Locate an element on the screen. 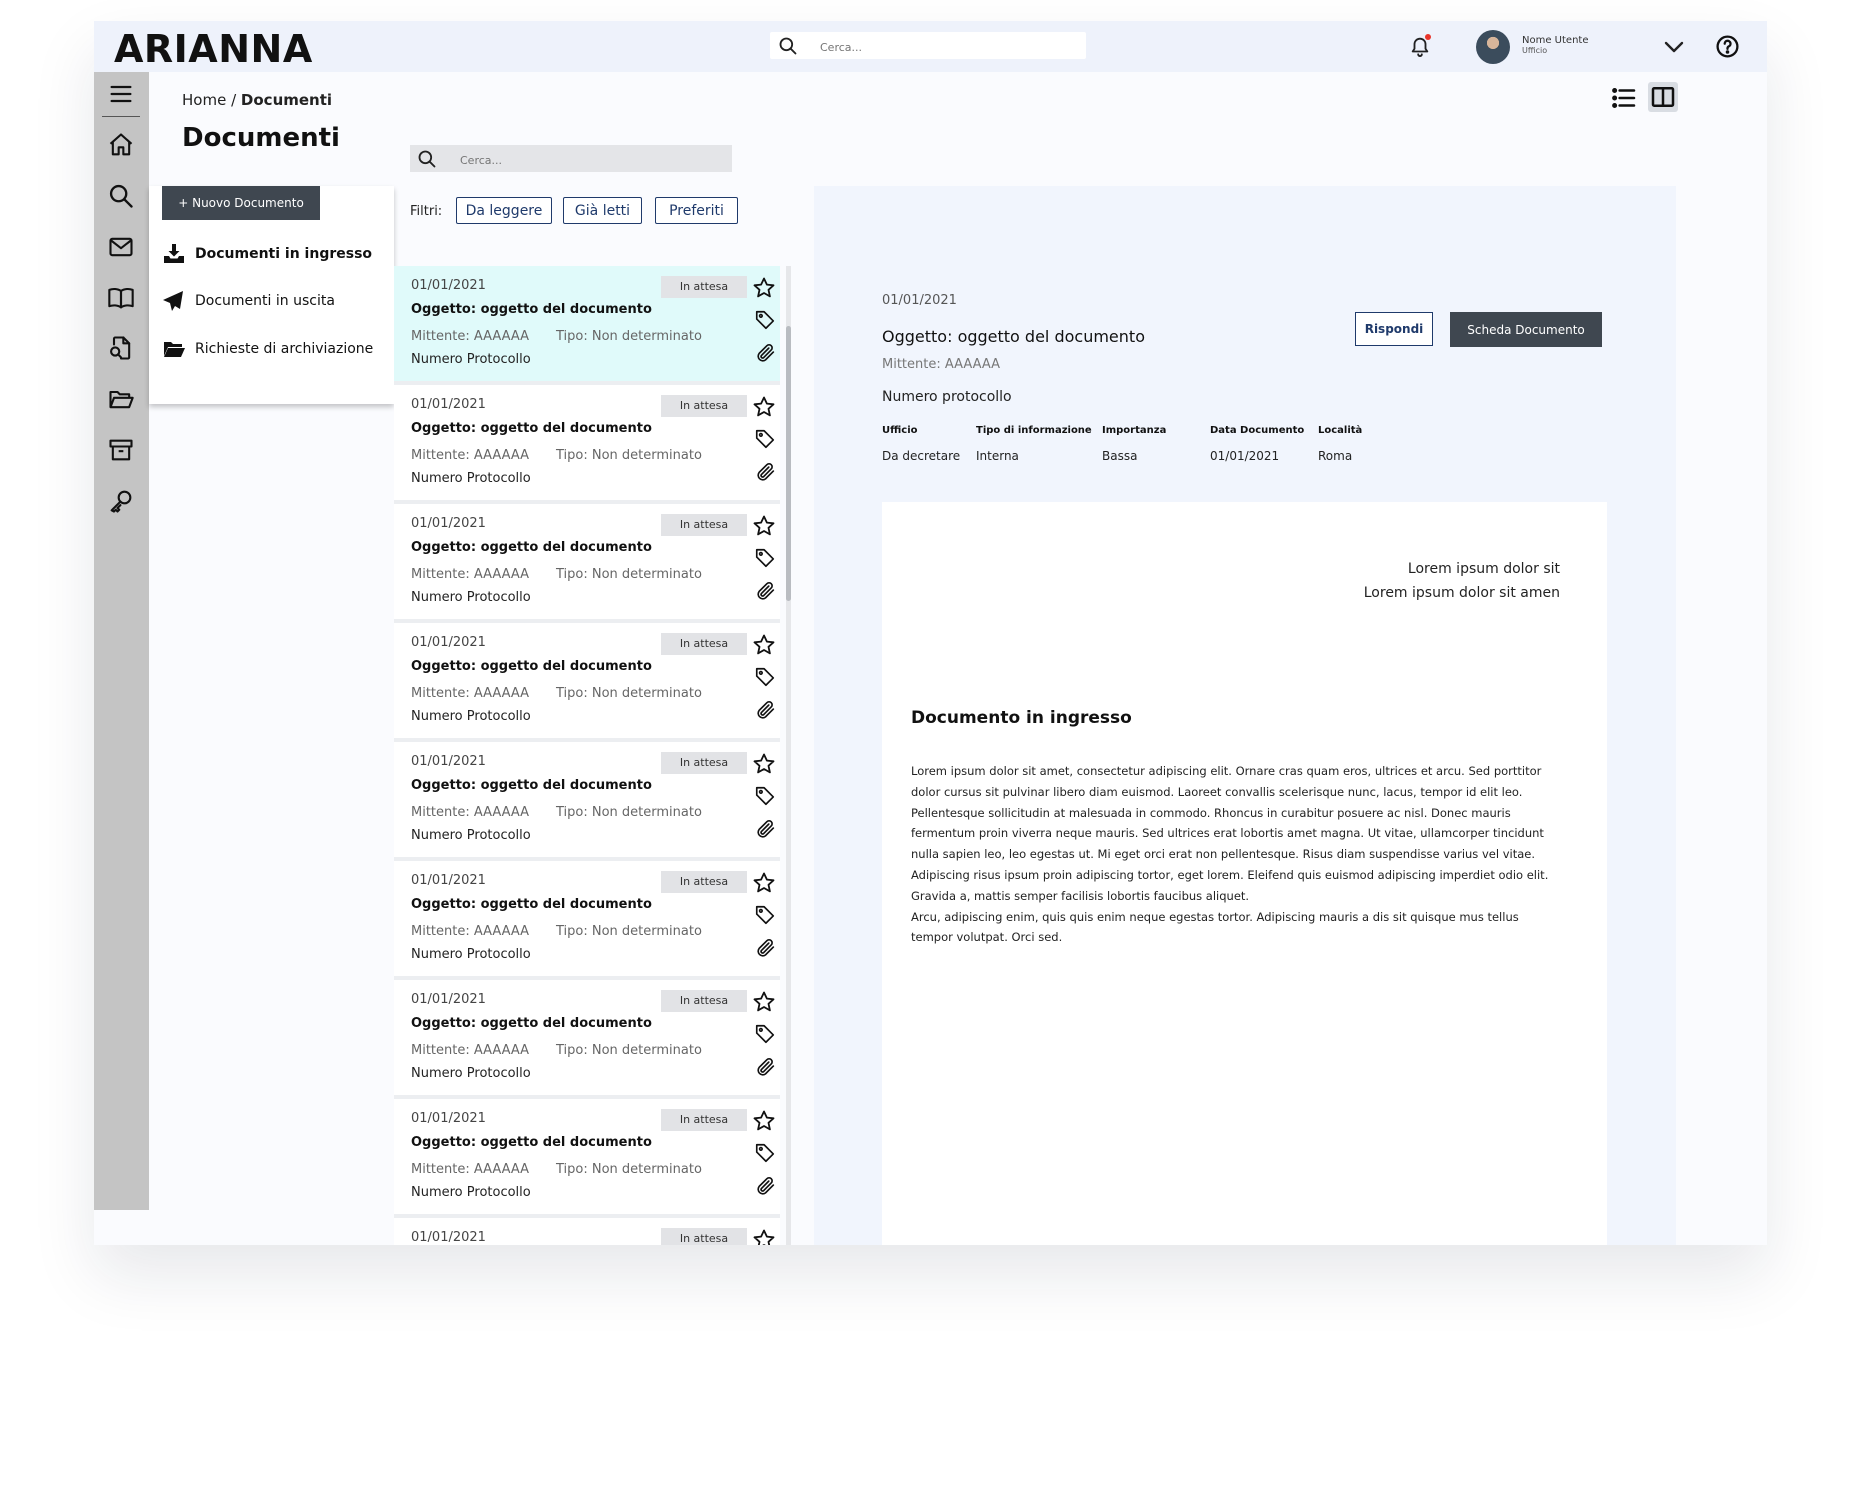 The width and height of the screenshot is (1851, 1485). split-view-button is located at coordinates (1663, 97).